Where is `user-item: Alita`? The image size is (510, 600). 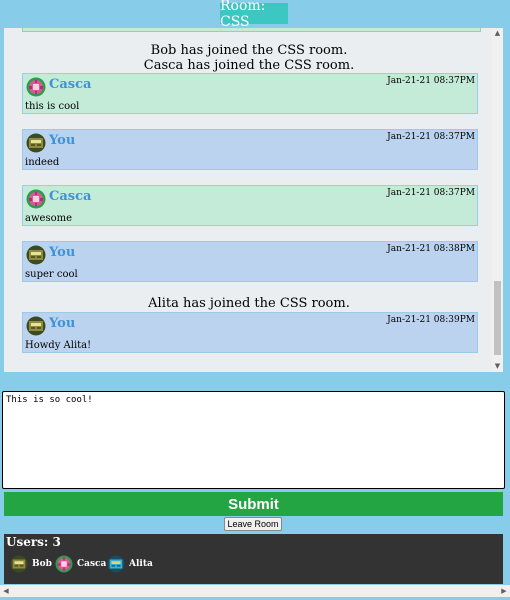
user-item: Alita is located at coordinates (130, 564).